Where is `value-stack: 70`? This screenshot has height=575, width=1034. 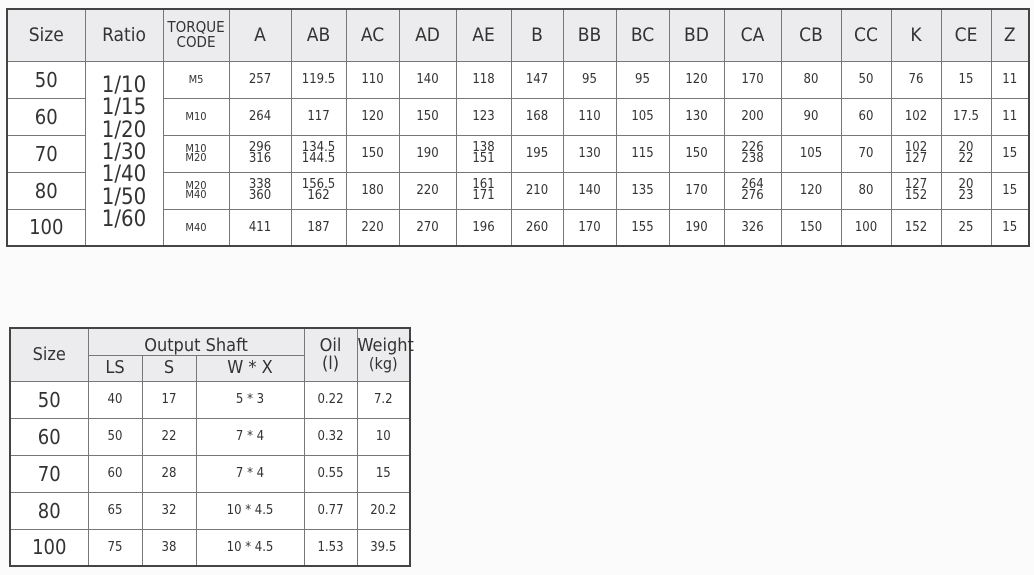
value-stack: 70 is located at coordinates (866, 153).